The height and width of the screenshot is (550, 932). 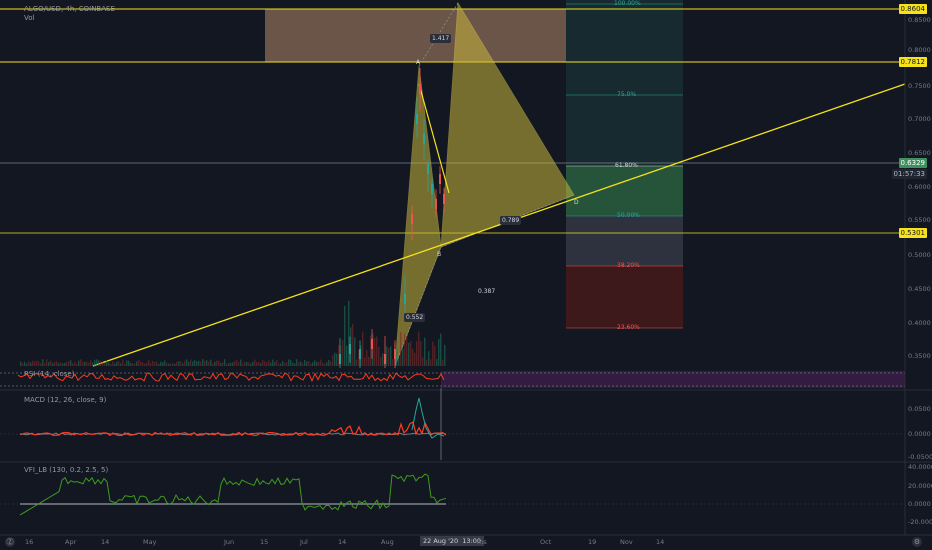 I want to click on time-axis-label: Oct, so click(x=546, y=542).